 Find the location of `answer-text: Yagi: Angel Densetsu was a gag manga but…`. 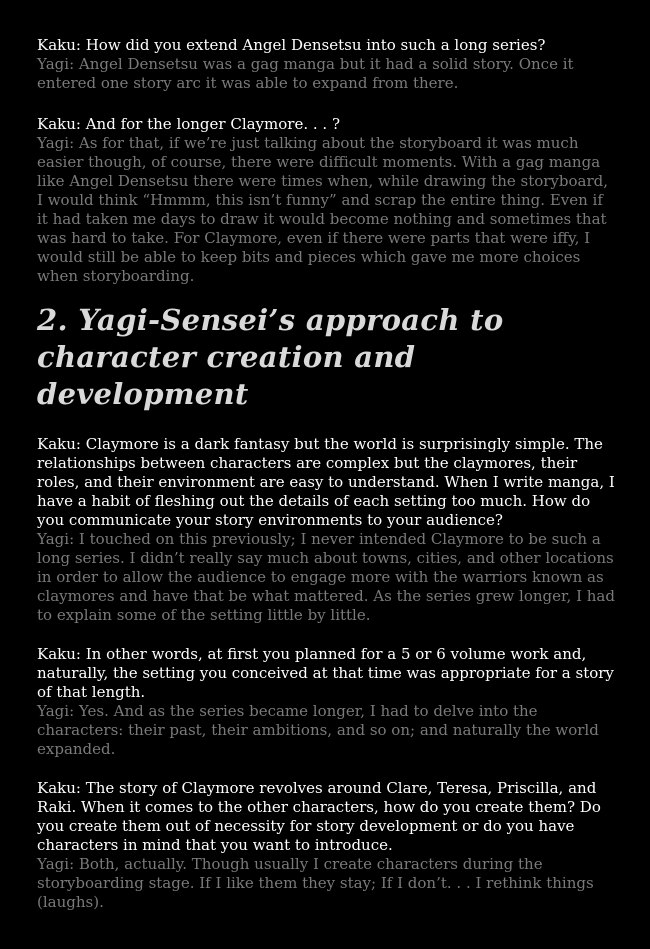

answer-text: Yagi: Angel Densetsu was a gag manga but… is located at coordinates (305, 73).